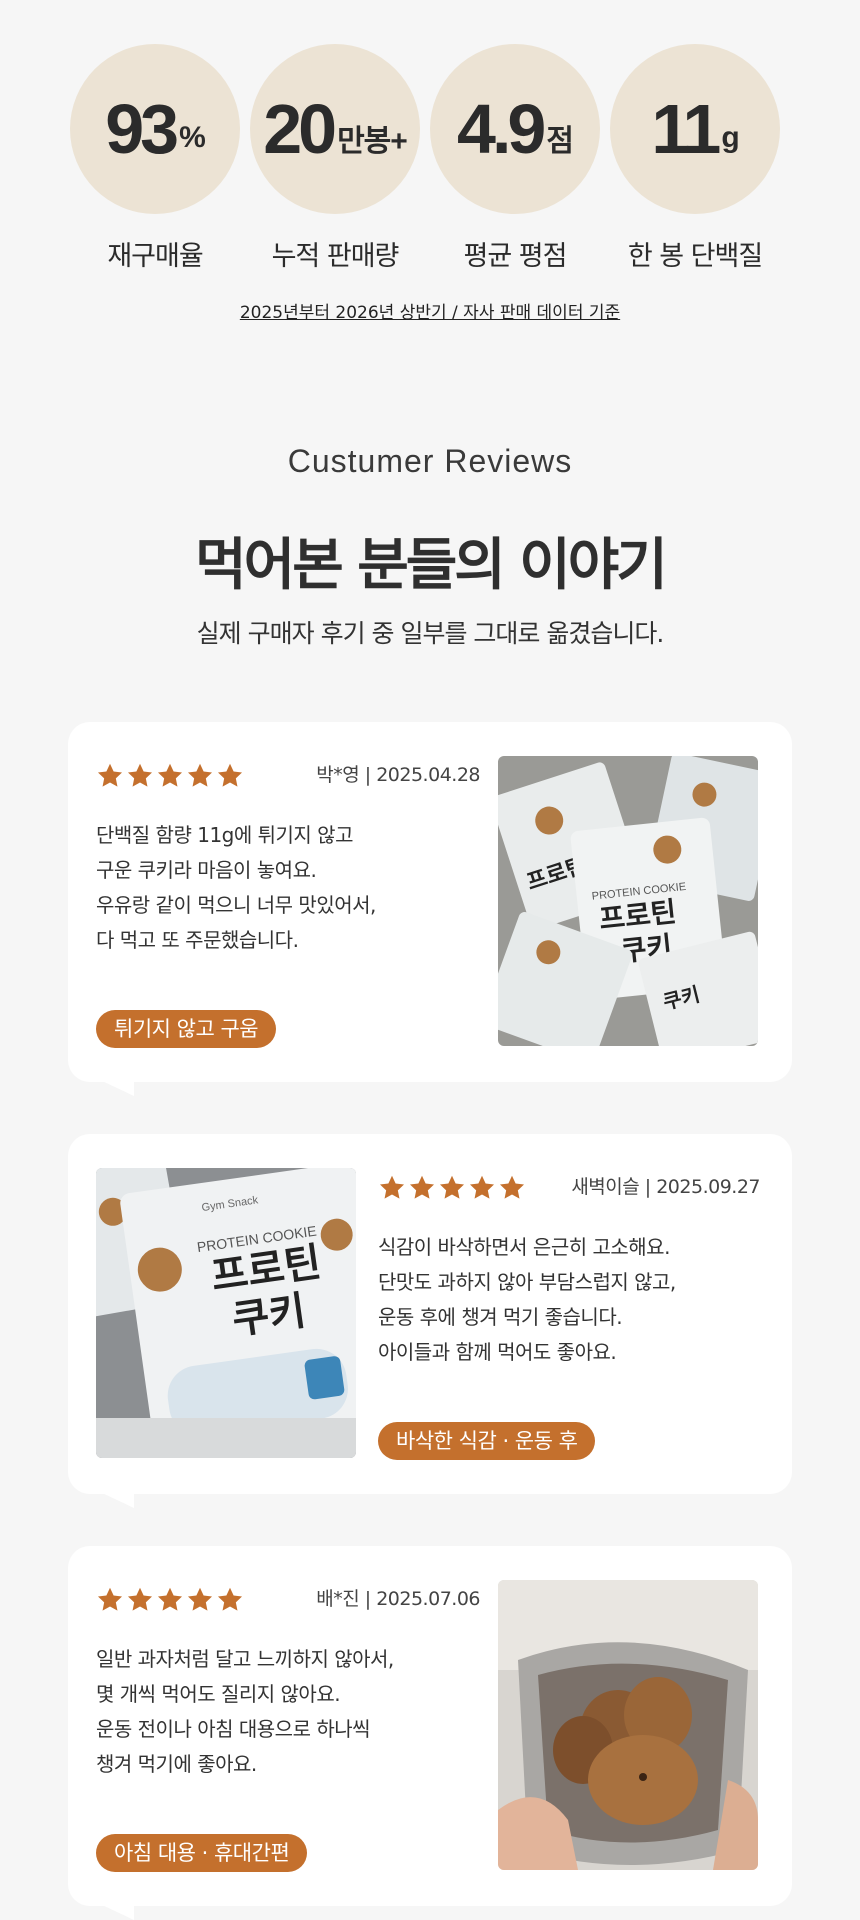 This screenshot has width=860, height=1920. I want to click on review-line: 단맛도 과하지 않아 부담스럽지 않고,, so click(527, 1282).